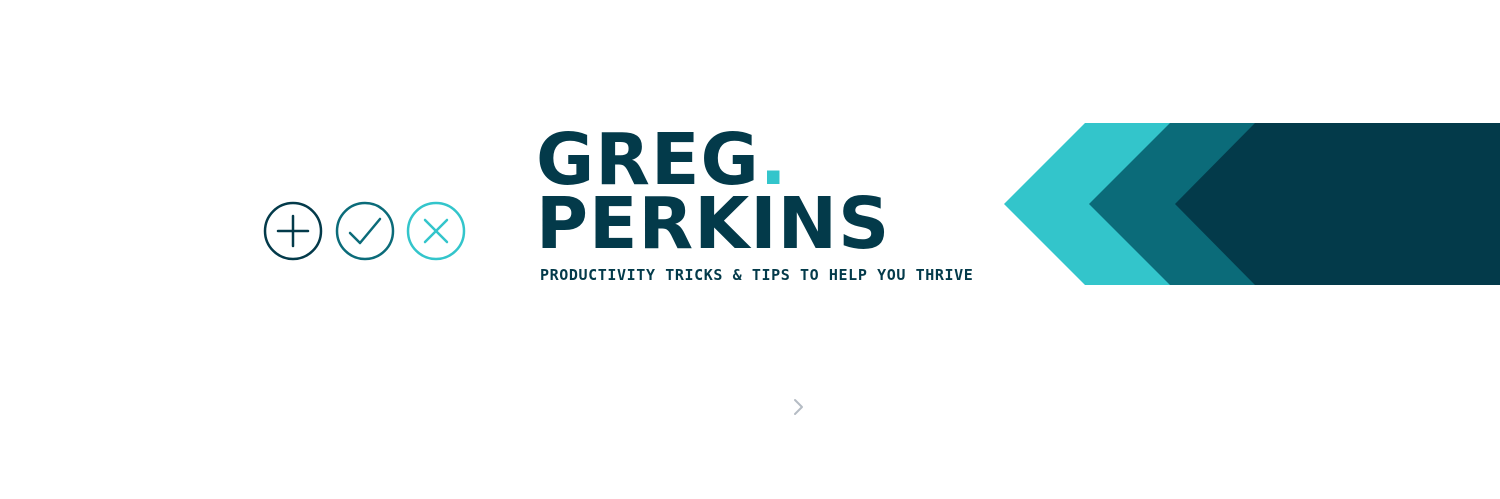  I want to click on x-circle-icon, so click(436, 231).